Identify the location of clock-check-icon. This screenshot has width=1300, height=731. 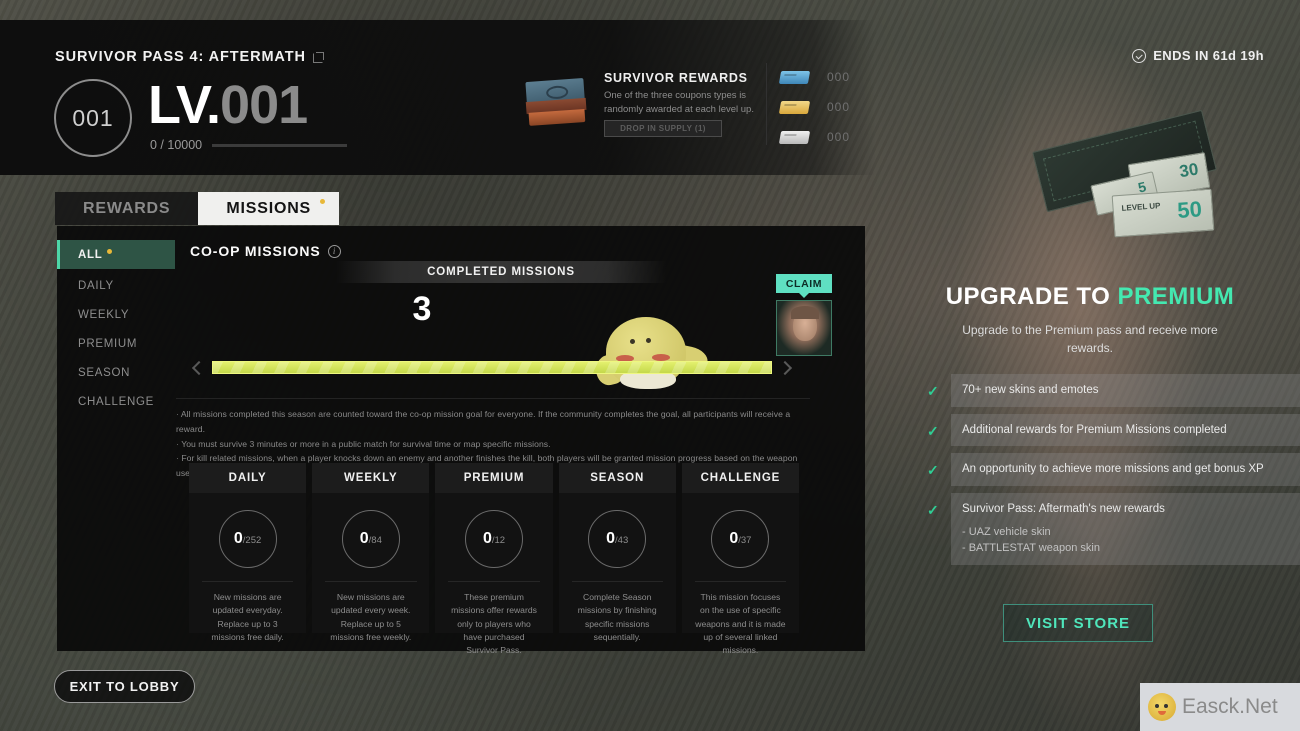
(1139, 55).